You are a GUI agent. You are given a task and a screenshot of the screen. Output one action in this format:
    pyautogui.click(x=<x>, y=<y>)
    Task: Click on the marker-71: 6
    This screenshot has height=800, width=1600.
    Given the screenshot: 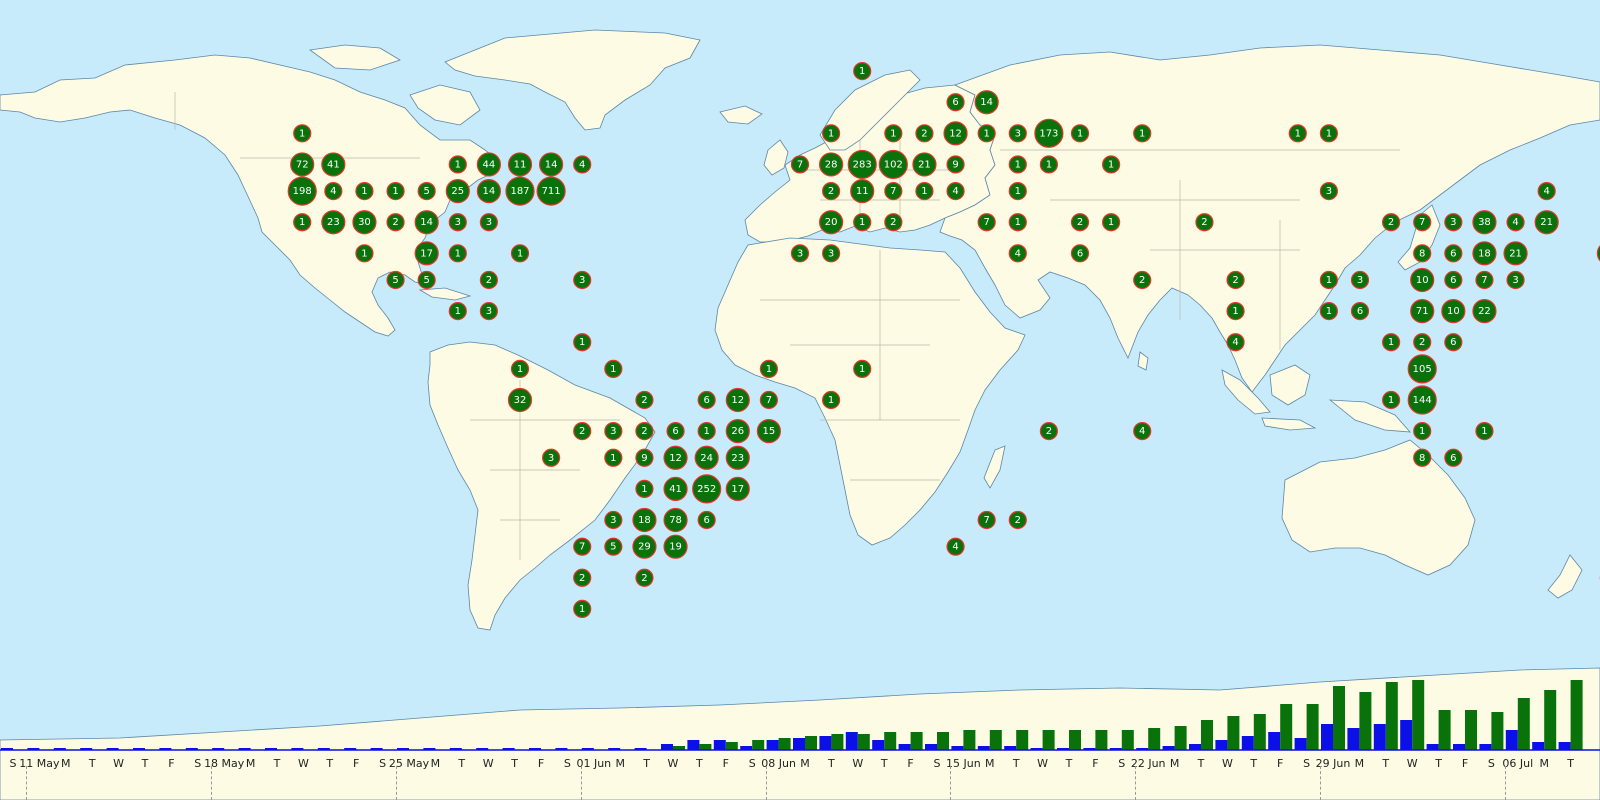 What is the action you would take?
    pyautogui.click(x=955, y=102)
    